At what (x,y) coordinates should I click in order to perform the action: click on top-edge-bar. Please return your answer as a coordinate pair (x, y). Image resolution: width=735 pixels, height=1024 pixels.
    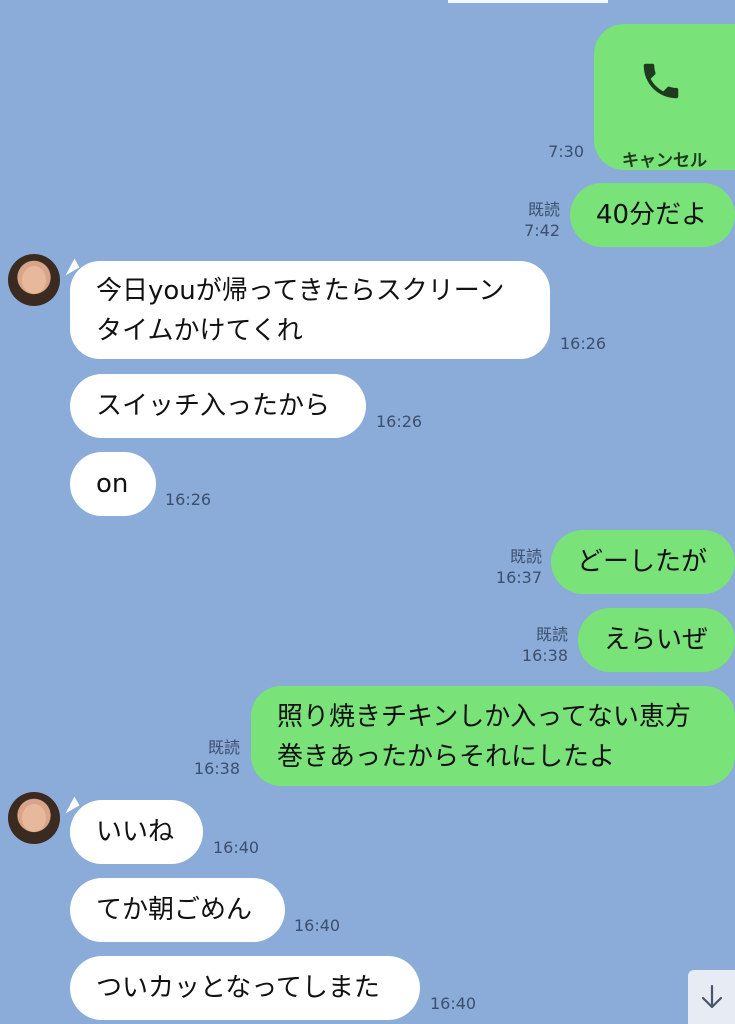
    Looking at the image, I should click on (528, 1).